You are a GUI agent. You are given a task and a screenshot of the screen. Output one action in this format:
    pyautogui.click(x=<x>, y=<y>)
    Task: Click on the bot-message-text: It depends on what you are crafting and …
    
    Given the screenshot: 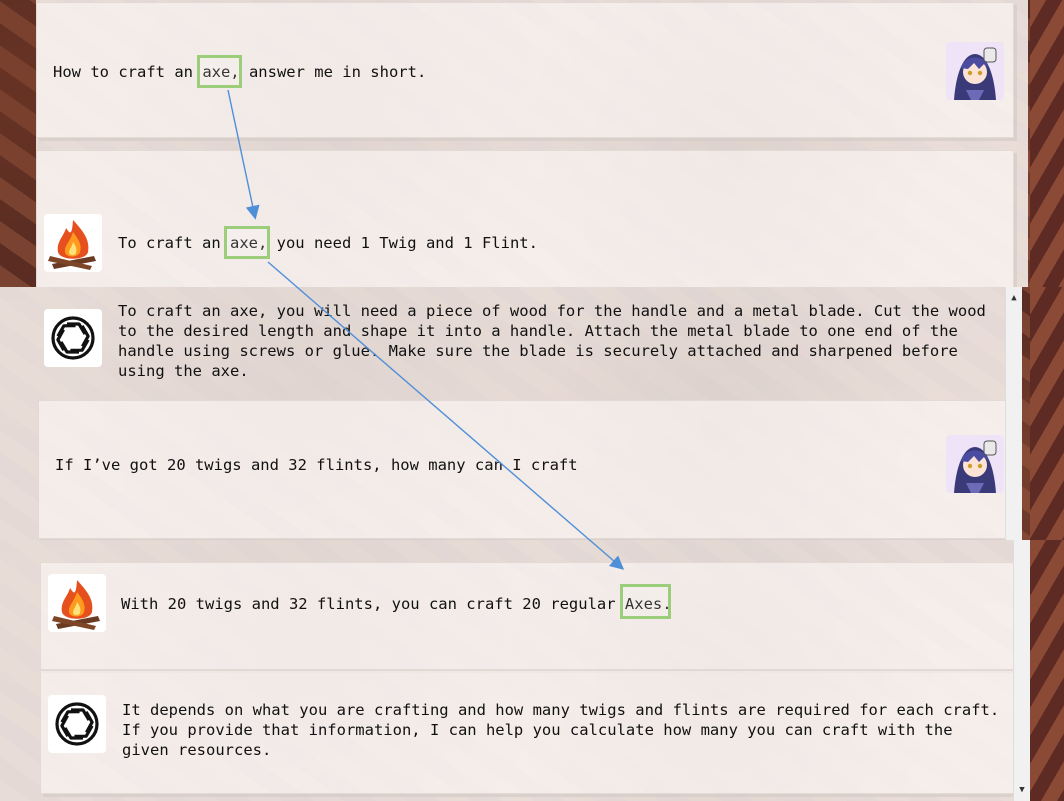 What is the action you would take?
    pyautogui.click(x=561, y=730)
    